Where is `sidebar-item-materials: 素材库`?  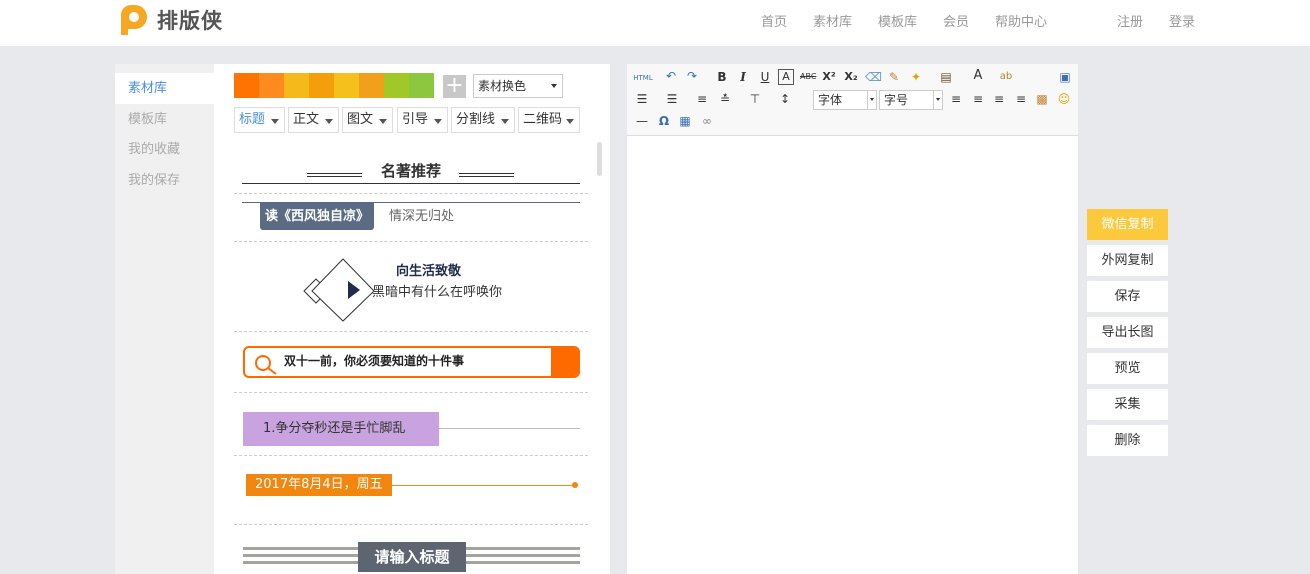
sidebar-item-materials: 素材库 is located at coordinates (164, 88).